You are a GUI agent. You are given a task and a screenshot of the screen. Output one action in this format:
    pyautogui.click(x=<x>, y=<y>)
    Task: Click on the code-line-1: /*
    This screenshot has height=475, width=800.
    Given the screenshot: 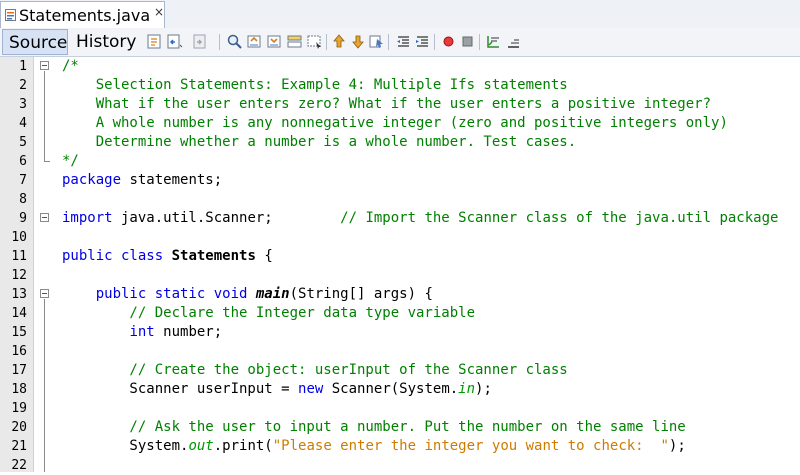 What is the action you would take?
    pyautogui.click(x=70, y=66)
    